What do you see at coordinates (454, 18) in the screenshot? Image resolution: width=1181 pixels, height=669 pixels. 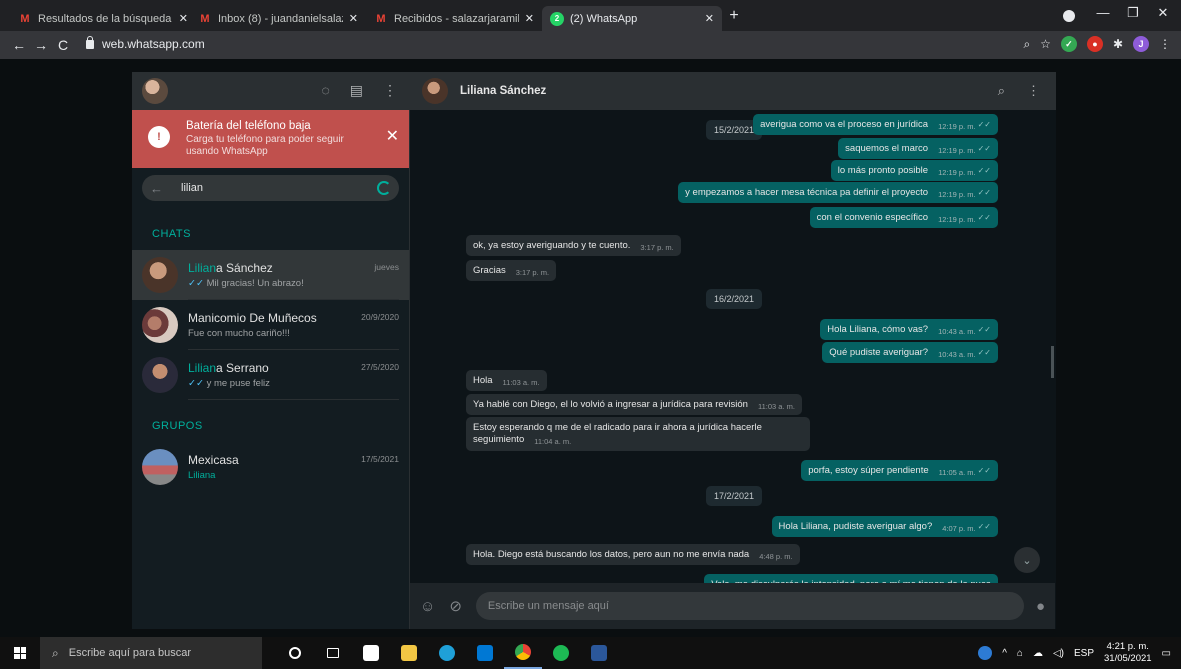 I see `browser-tab-3: M Recibidos - salazarjaramillojuand ✕` at bounding box center [454, 18].